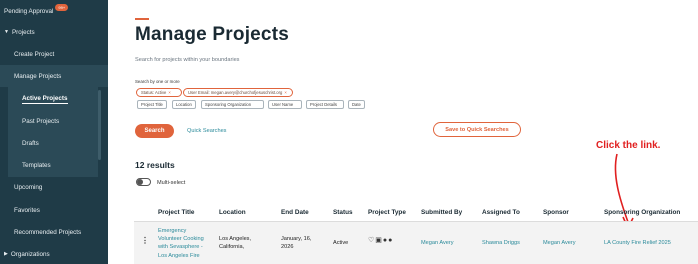  Describe the element at coordinates (154, 131) in the screenshot. I see `search-button: Search` at that location.